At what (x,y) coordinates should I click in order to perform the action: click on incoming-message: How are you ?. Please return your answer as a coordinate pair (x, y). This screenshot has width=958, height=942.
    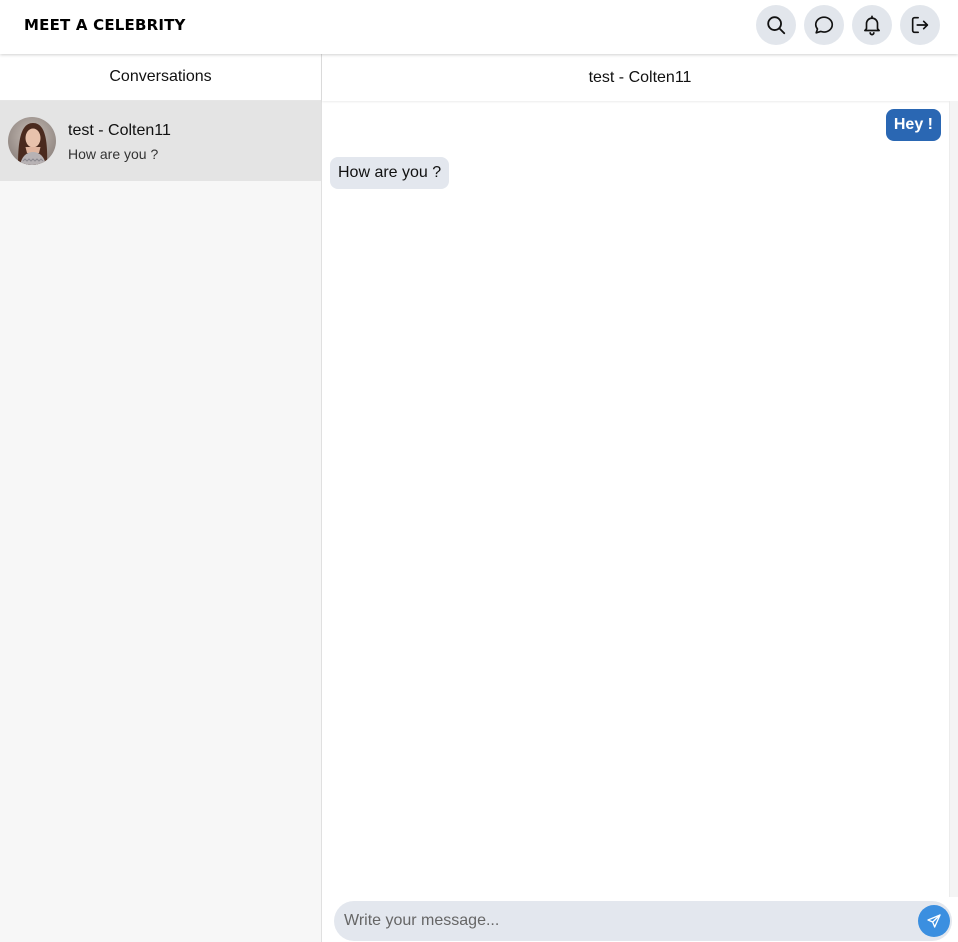
    Looking at the image, I should click on (390, 173).